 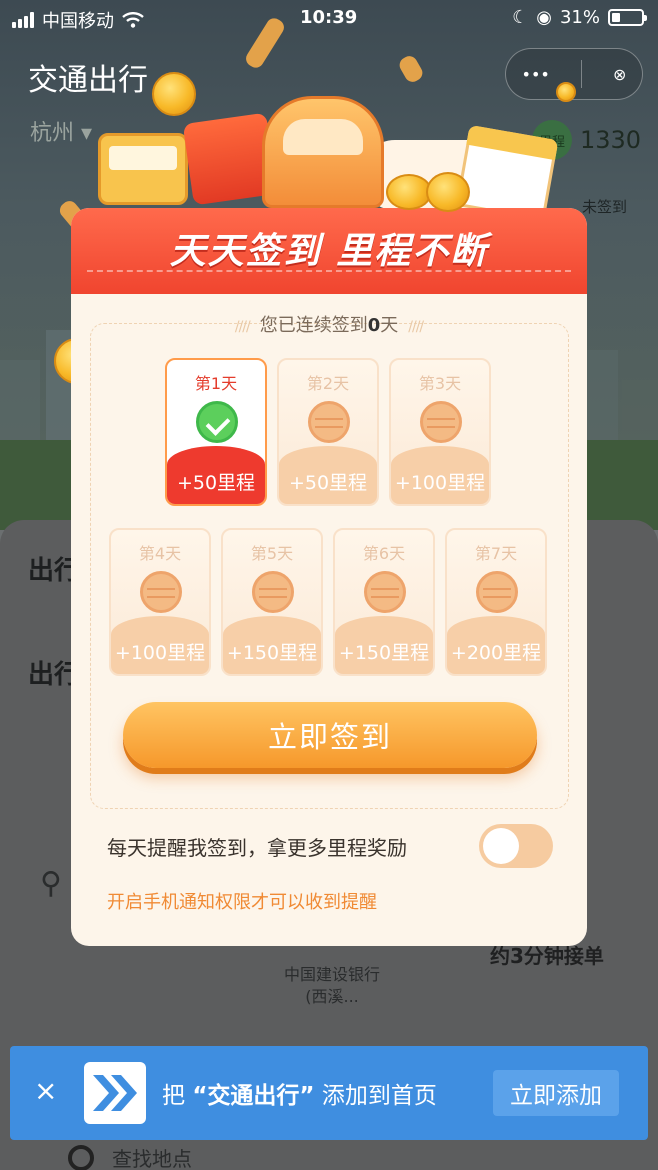 I want to click on signal-icon, so click(x=23, y=20).